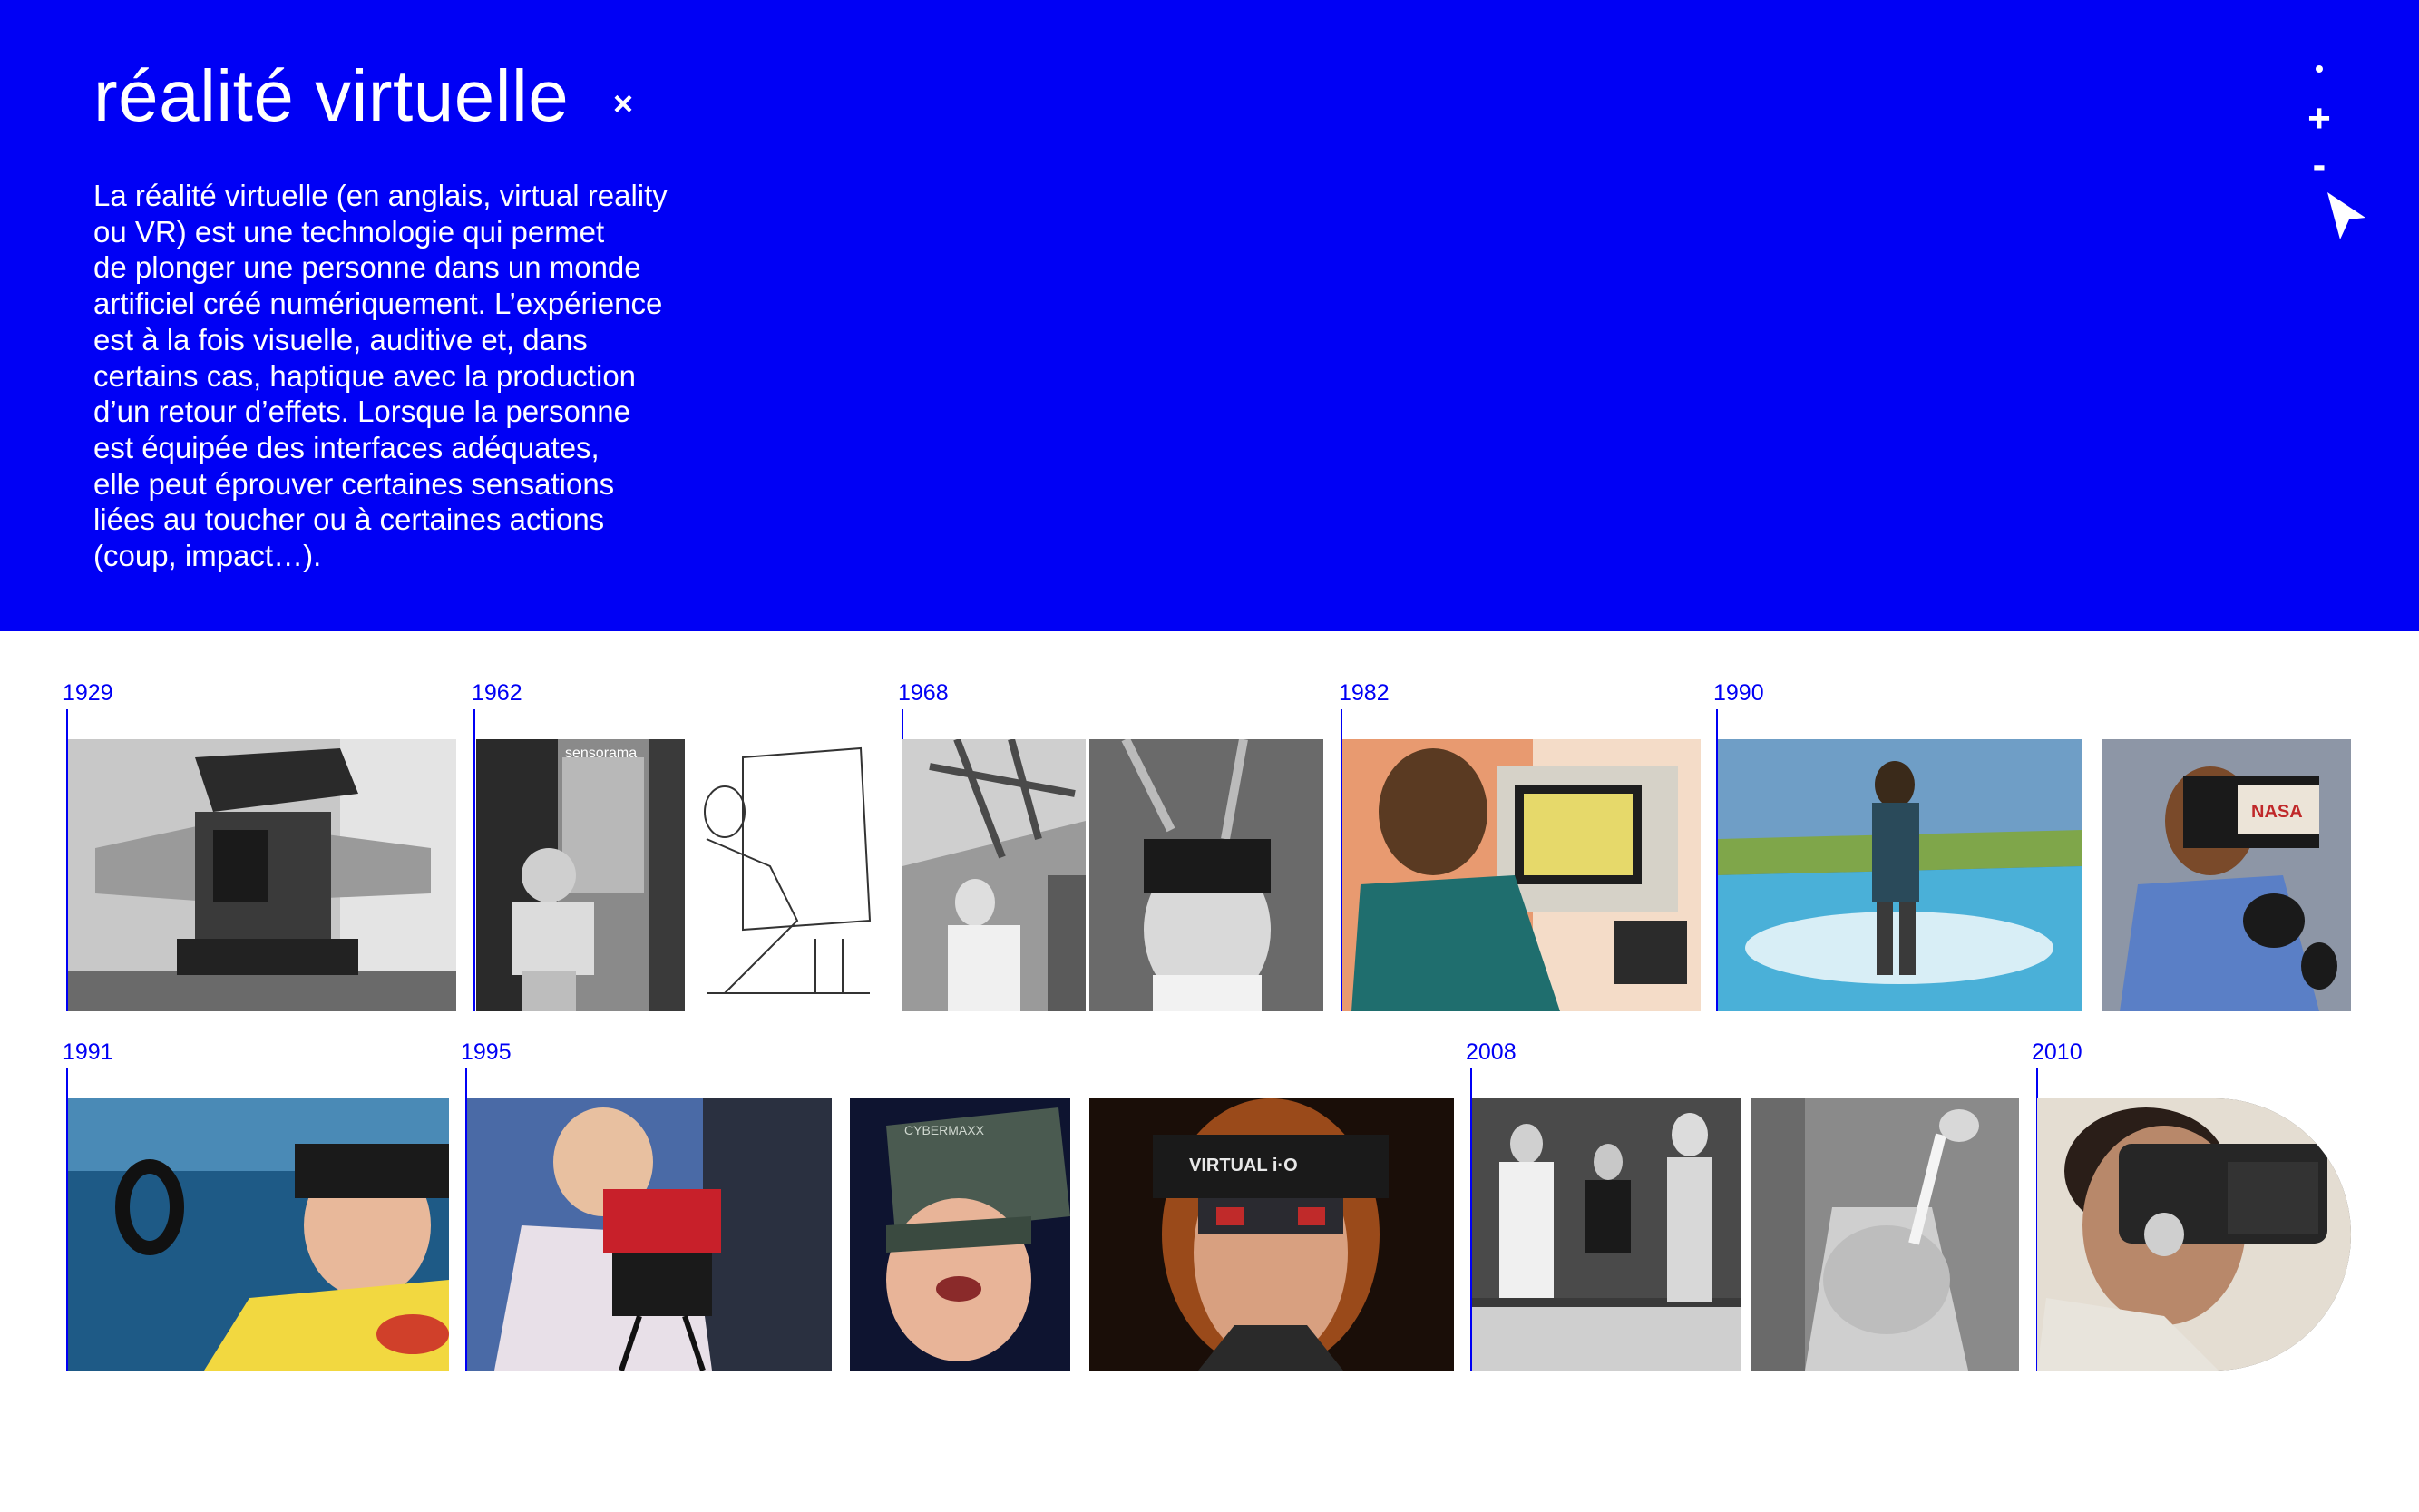  What do you see at coordinates (581, 875) in the screenshot?
I see `photo-1962-sensorama: sensorama` at bounding box center [581, 875].